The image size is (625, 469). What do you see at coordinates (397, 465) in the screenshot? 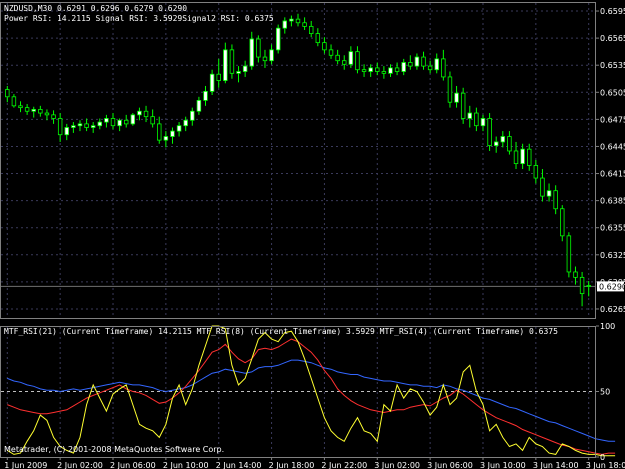
I see `x-tick-label: 3 Jun 02:00` at bounding box center [397, 465].